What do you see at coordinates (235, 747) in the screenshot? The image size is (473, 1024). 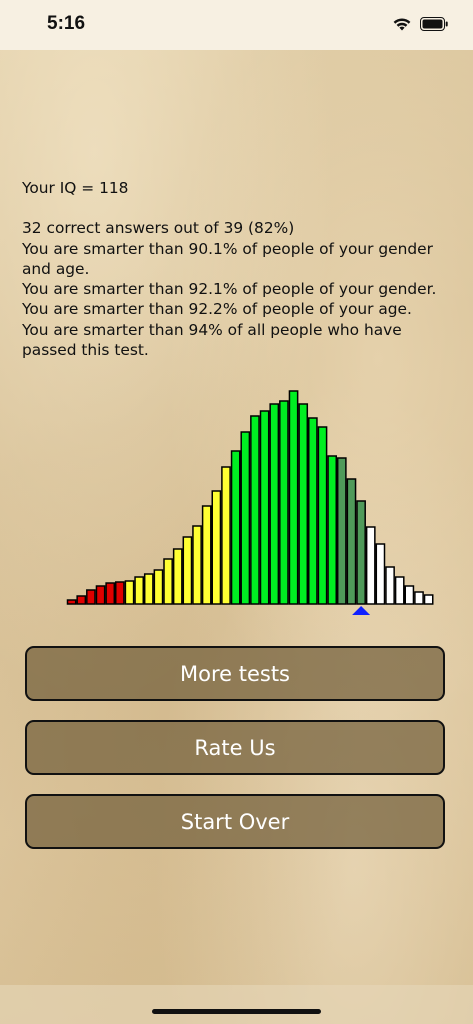 I see `rate-us-button: Rate Us` at bounding box center [235, 747].